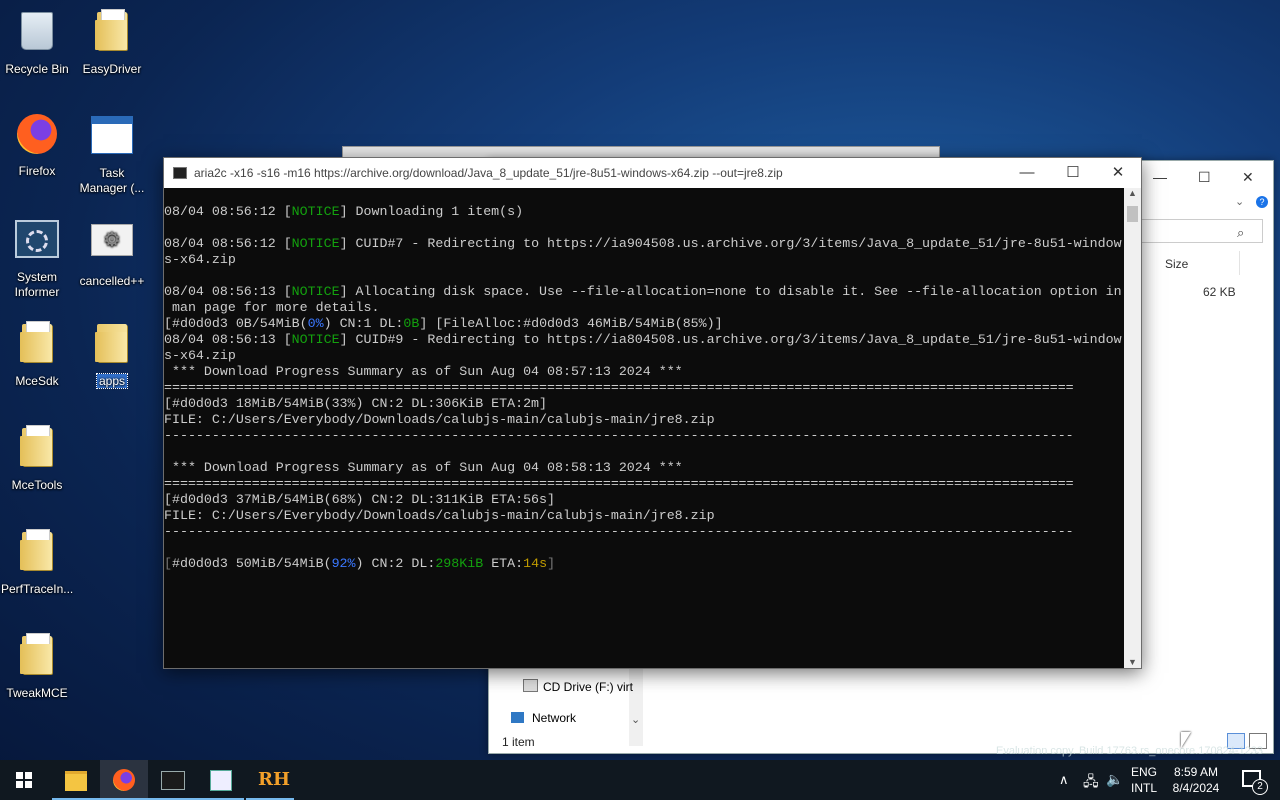 This screenshot has width=1280, height=800. I want to click on console-scrollbar: ▲ ▼, so click(1132, 428).